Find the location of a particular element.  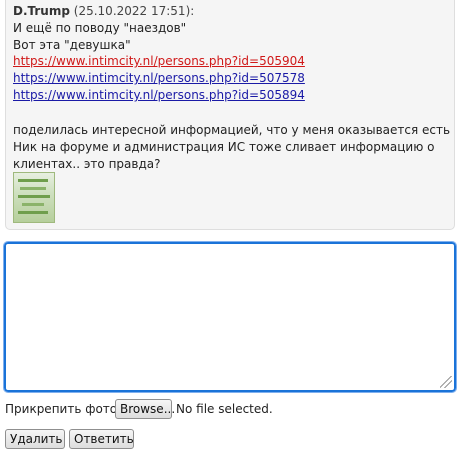

quote-header: D.Trump (25.10.2022 17:51): is located at coordinates (103, 11).